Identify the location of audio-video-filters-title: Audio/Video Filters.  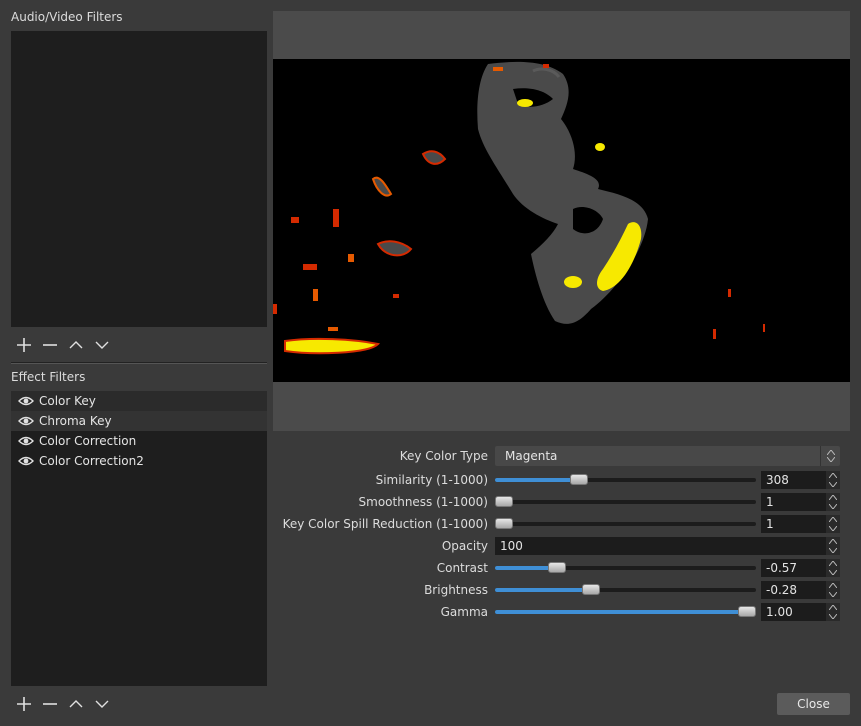
(67, 17).